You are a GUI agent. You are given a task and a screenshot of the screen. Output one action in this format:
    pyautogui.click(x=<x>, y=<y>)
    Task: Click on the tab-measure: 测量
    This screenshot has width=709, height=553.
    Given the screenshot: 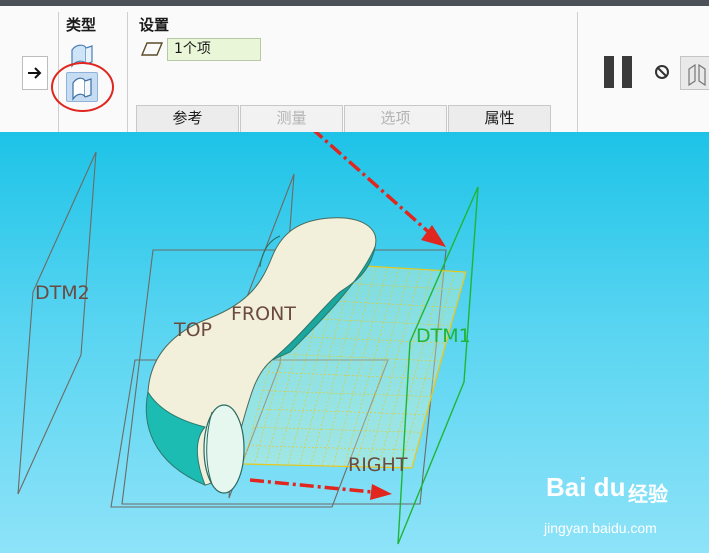 What is the action you would take?
    pyautogui.click(x=291, y=118)
    